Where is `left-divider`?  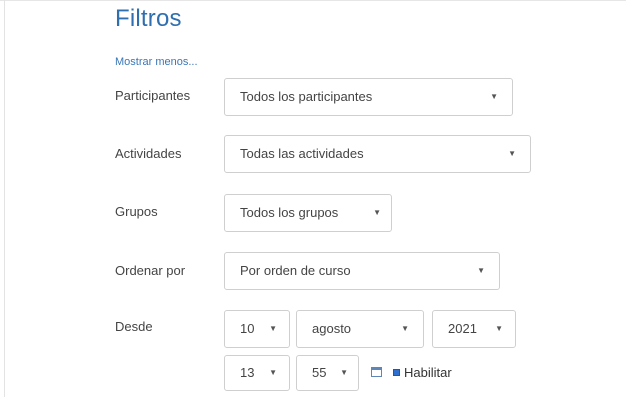
left-divider is located at coordinates (4, 198).